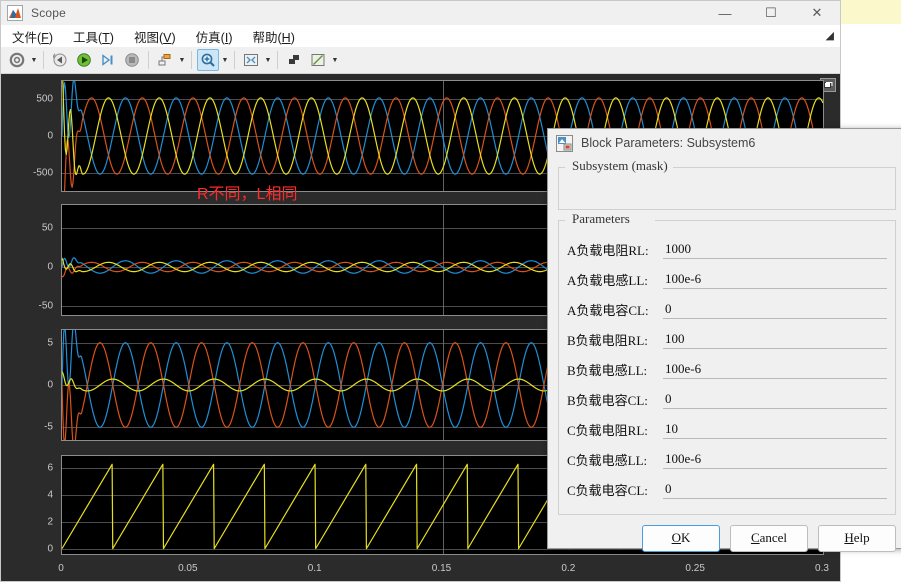  What do you see at coordinates (607, 370) in the screenshot?
I see `b-load-inductance-label: B负载电感LL:` at bounding box center [607, 370].